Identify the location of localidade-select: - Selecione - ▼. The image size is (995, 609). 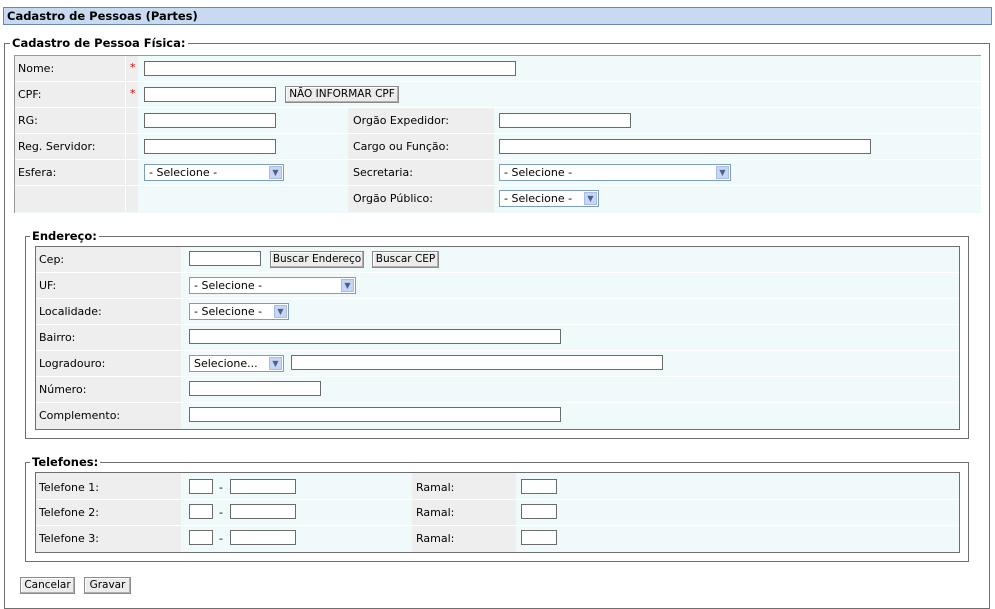
(239, 311).